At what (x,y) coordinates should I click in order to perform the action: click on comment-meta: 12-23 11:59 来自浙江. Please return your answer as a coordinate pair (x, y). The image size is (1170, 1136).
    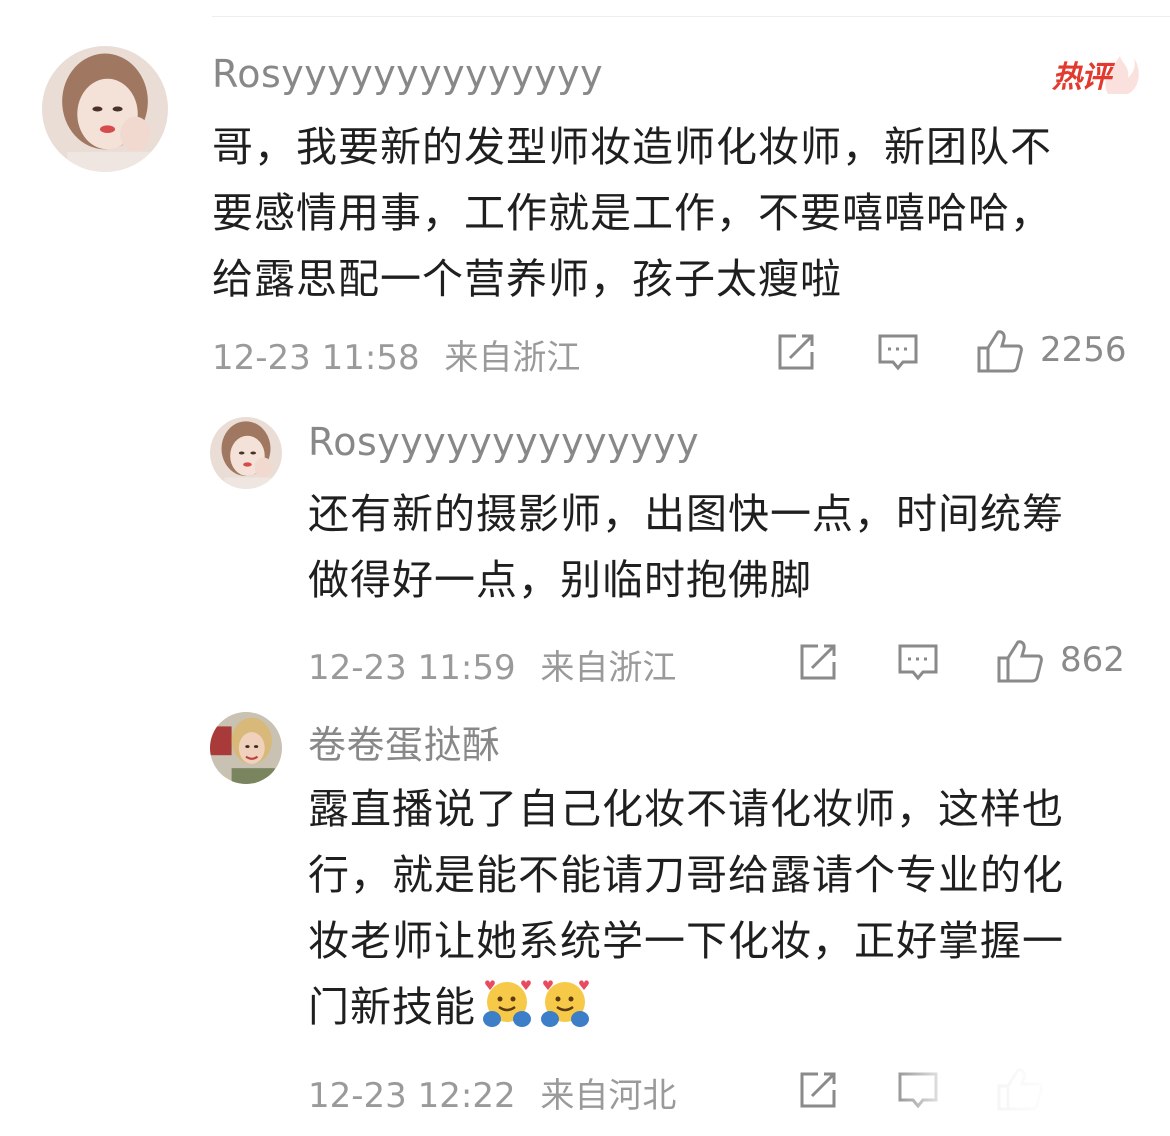
    Looking at the image, I should click on (492, 664).